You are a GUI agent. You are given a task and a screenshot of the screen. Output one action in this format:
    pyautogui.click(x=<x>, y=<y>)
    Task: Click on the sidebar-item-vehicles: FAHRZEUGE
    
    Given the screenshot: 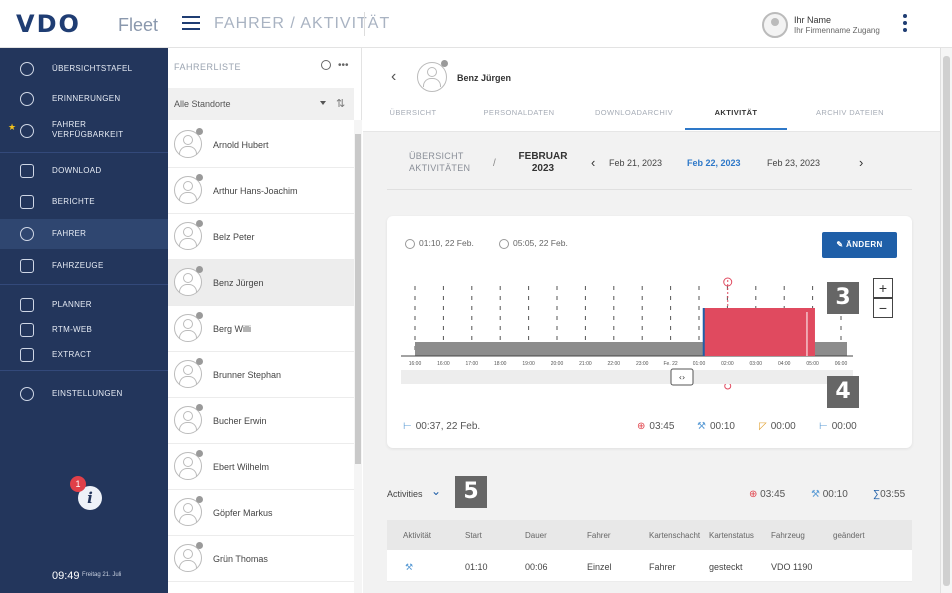 What is the action you would take?
    pyautogui.click(x=84, y=266)
    